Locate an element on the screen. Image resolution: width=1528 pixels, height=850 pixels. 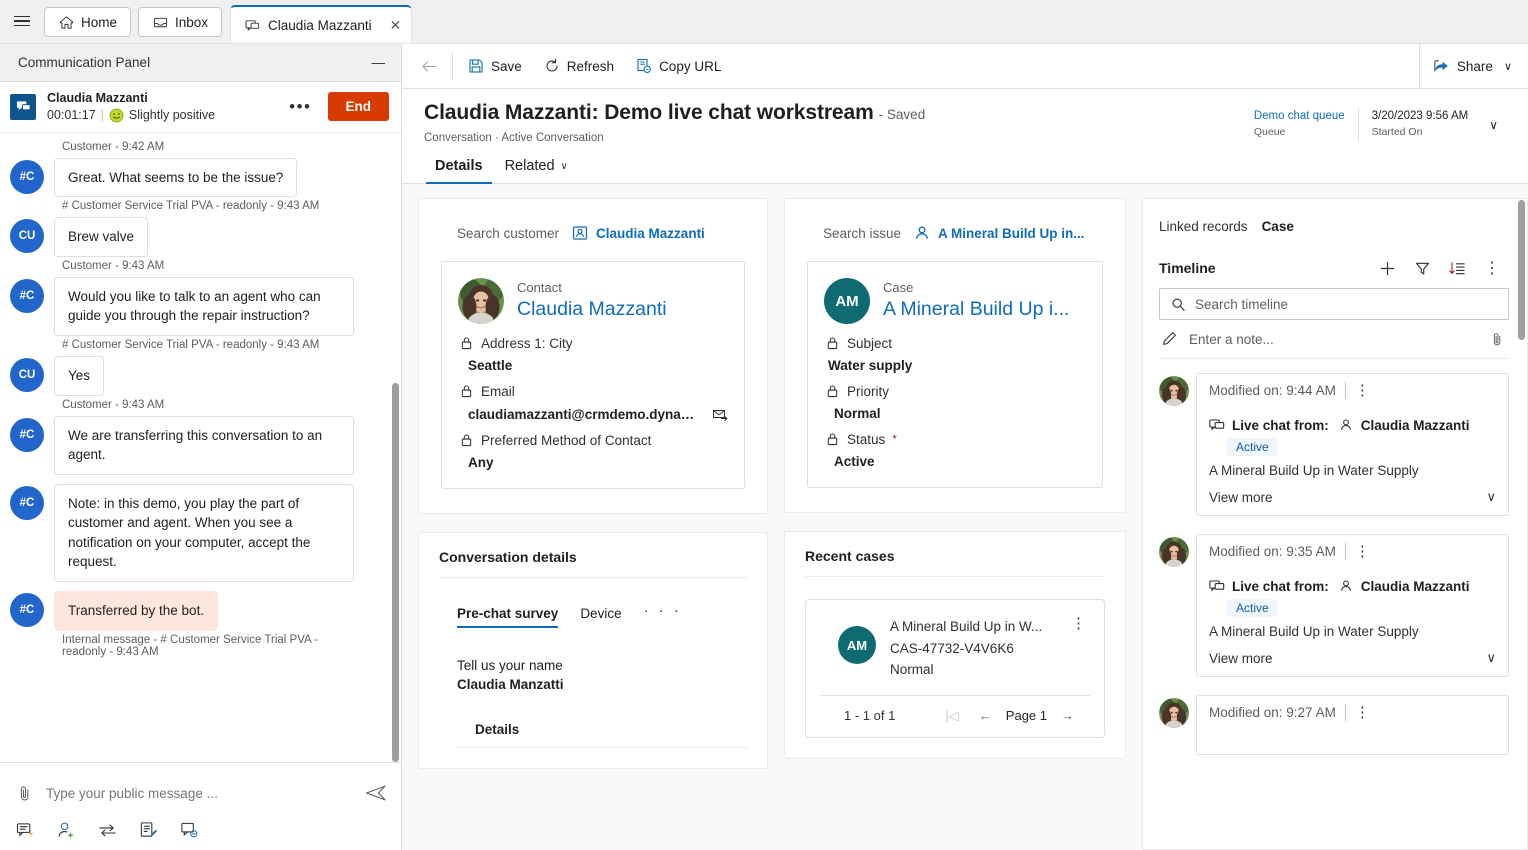
header-field-value: 3/20/2023 9:56 AM is located at coordinates (1420, 116).